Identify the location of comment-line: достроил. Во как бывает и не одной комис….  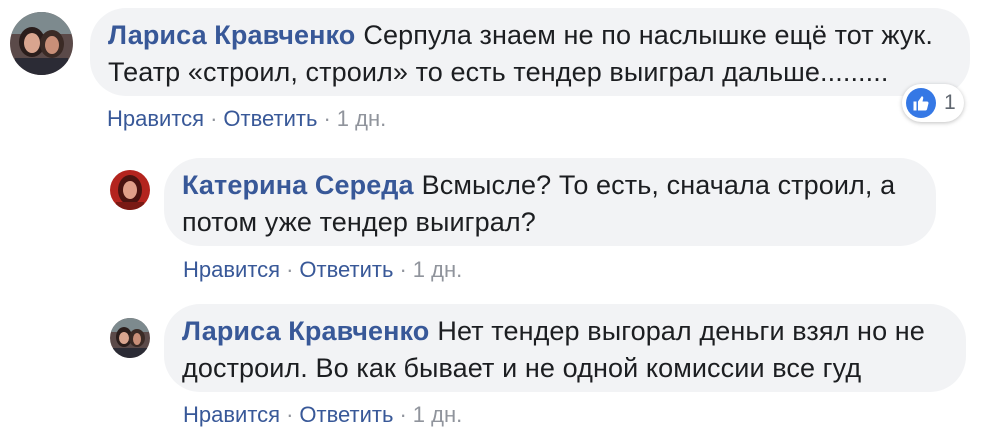
(522, 368).